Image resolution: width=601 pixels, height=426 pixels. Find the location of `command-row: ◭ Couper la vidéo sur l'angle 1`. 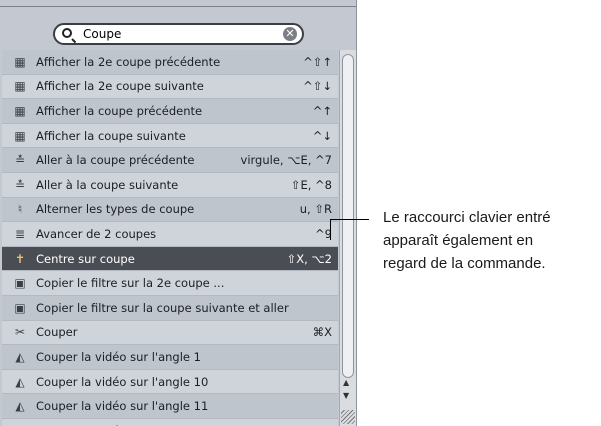

command-row: ◭ Couper la vidéo sur l'angle 1 is located at coordinates (170, 357).